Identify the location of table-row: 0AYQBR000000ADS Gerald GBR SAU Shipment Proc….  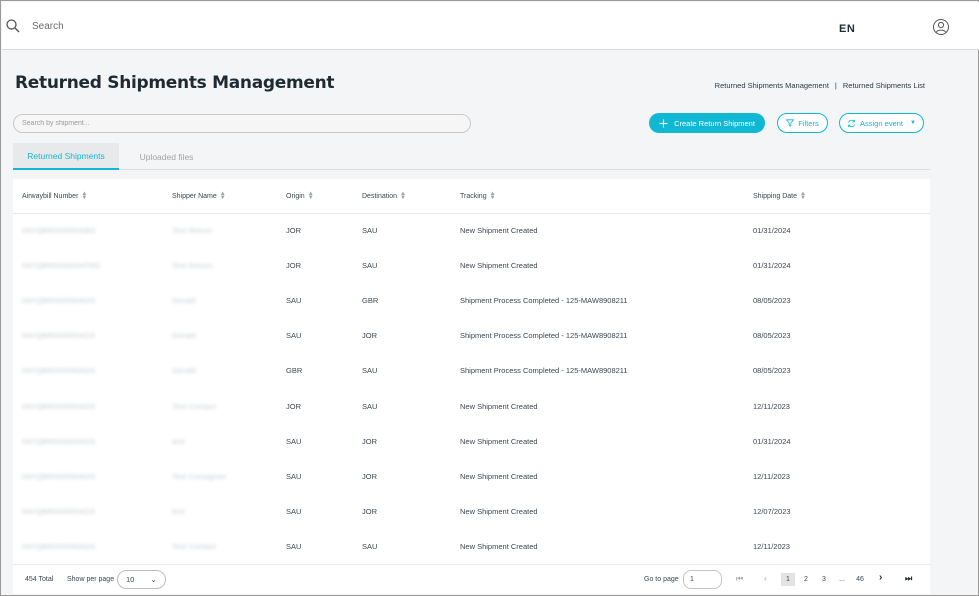
(471, 370).